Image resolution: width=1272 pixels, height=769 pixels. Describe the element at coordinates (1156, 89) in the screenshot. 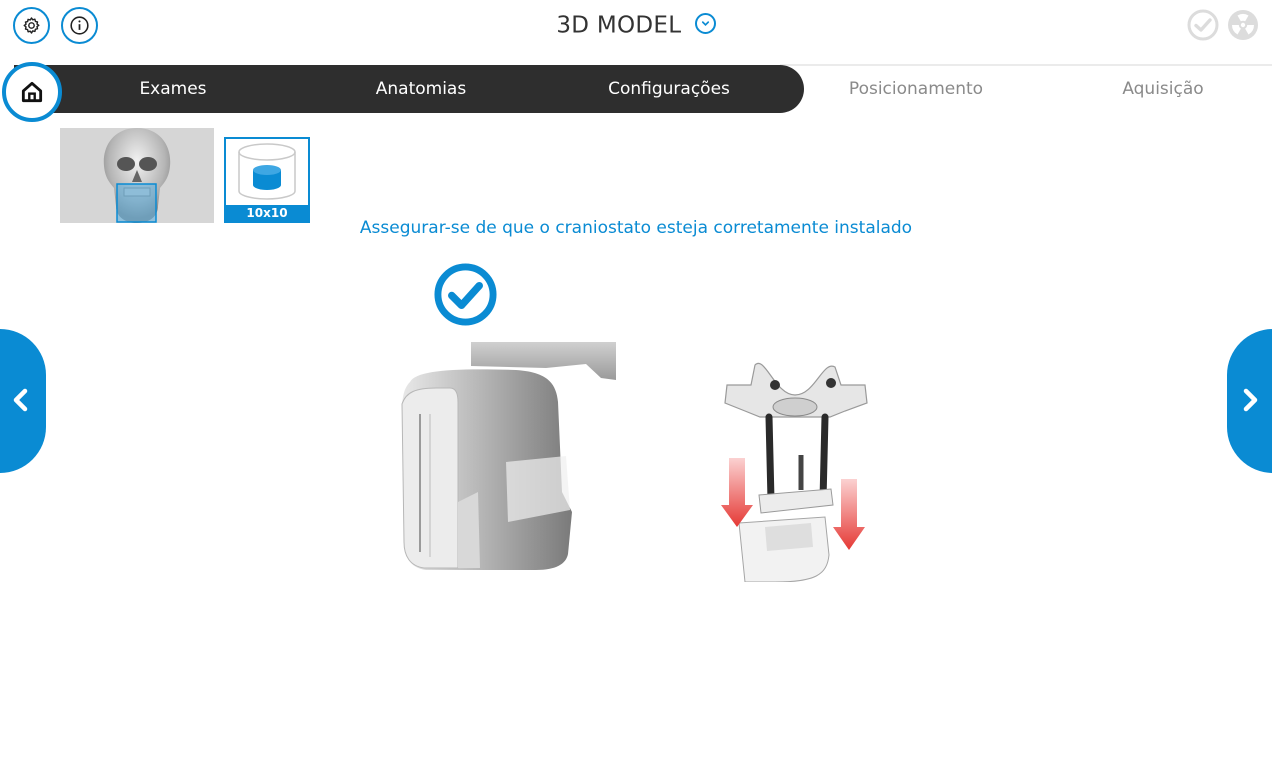

I see `tab-aquisicao: Aquisição` at that location.